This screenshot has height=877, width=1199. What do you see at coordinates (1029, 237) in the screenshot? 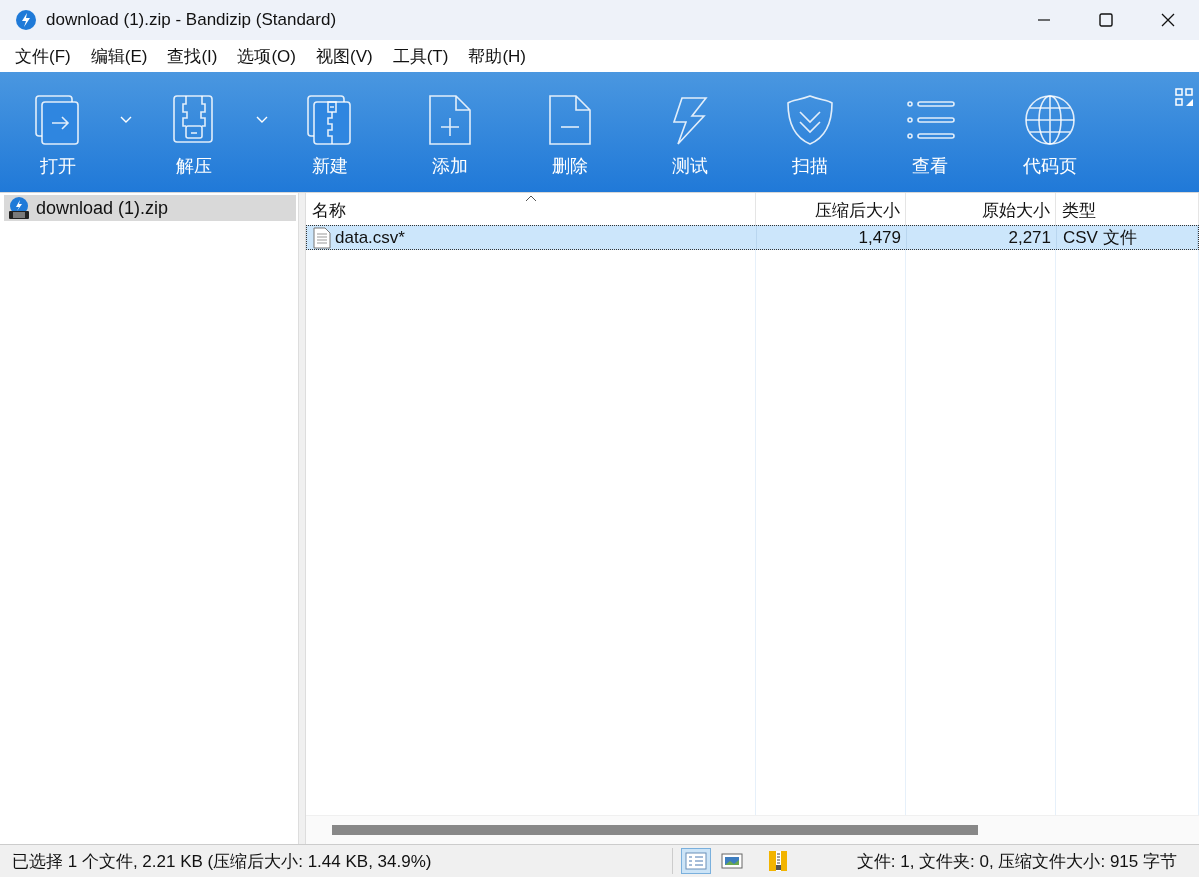
I see `table-cell: 2,271` at bounding box center [1029, 237].